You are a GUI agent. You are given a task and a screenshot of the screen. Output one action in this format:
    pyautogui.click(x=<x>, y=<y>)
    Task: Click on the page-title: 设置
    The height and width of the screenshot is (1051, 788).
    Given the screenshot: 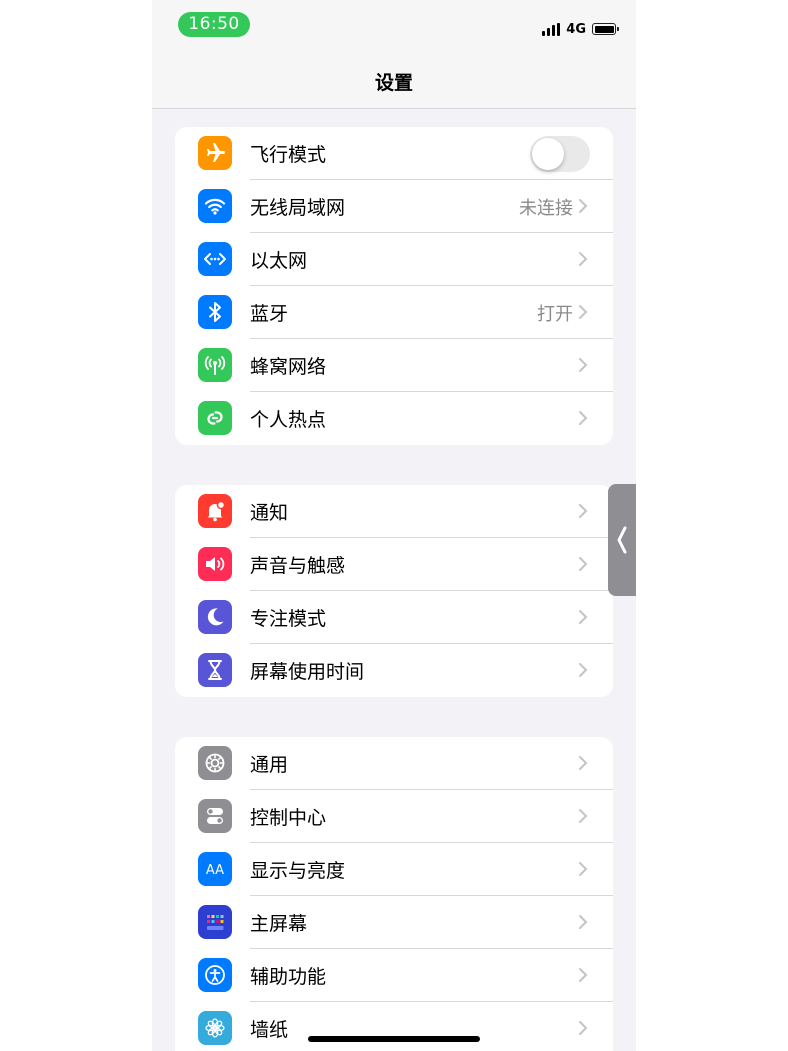 What is the action you would take?
    pyautogui.click(x=393, y=83)
    